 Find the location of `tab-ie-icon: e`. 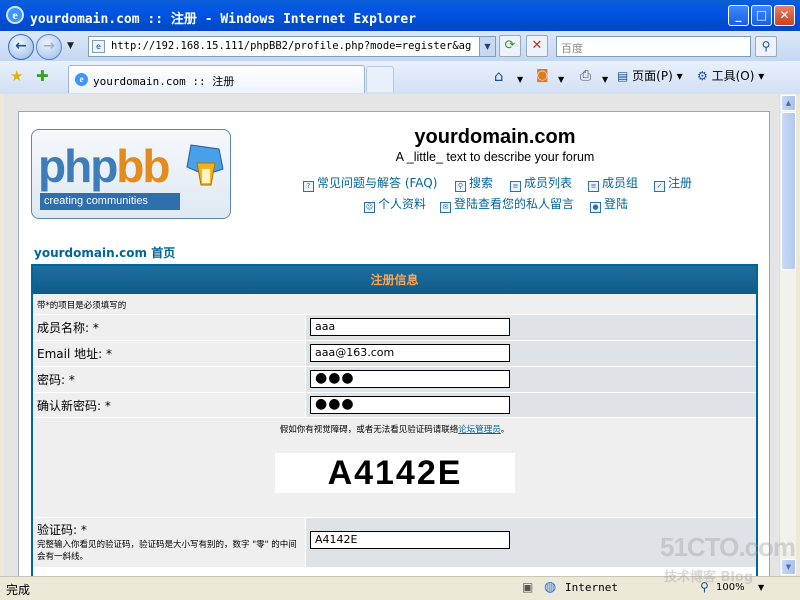

tab-ie-icon: e is located at coordinates (81, 79).